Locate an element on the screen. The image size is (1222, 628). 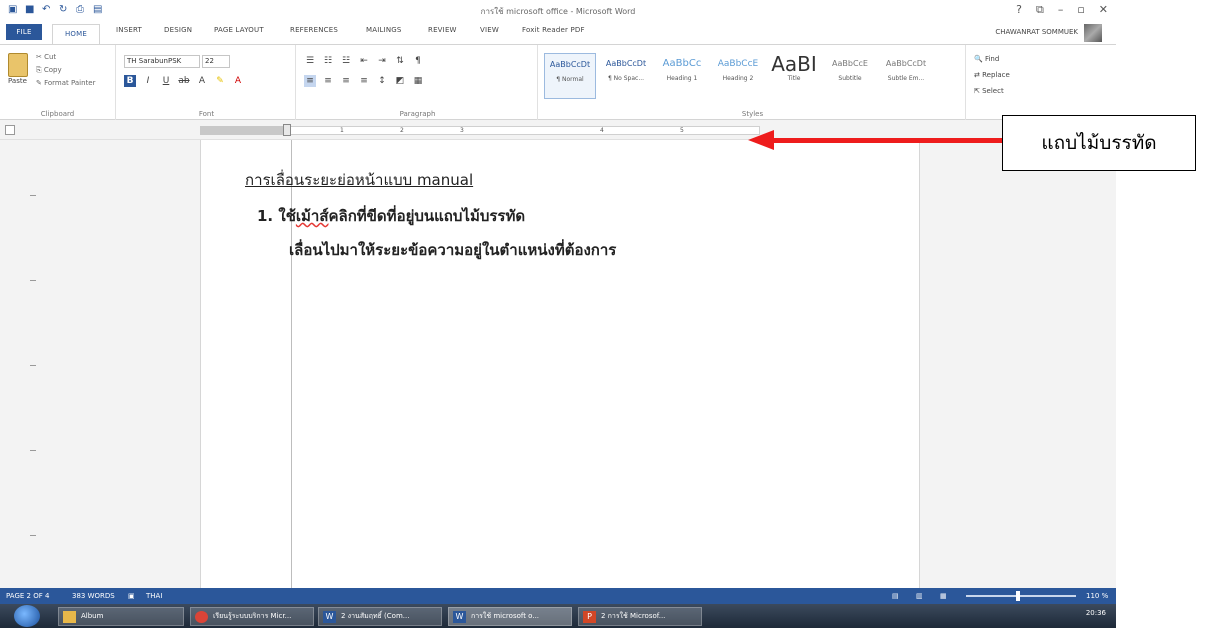
text-effects-icon: A is located at coordinates (202, 81).